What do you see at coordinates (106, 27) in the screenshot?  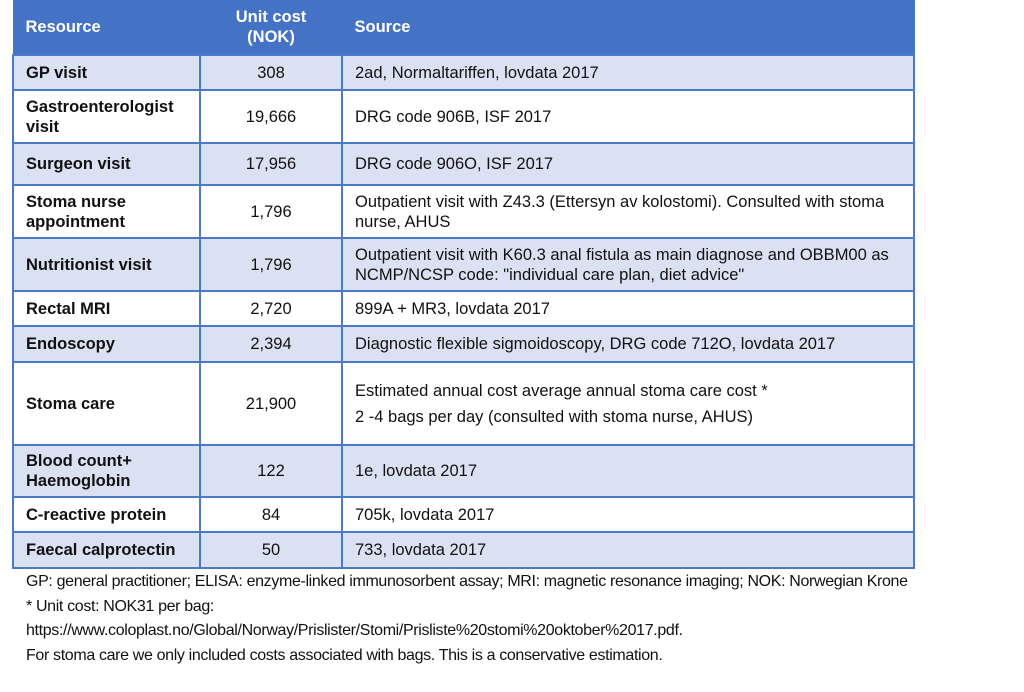 I see `header-resource: Resource` at bounding box center [106, 27].